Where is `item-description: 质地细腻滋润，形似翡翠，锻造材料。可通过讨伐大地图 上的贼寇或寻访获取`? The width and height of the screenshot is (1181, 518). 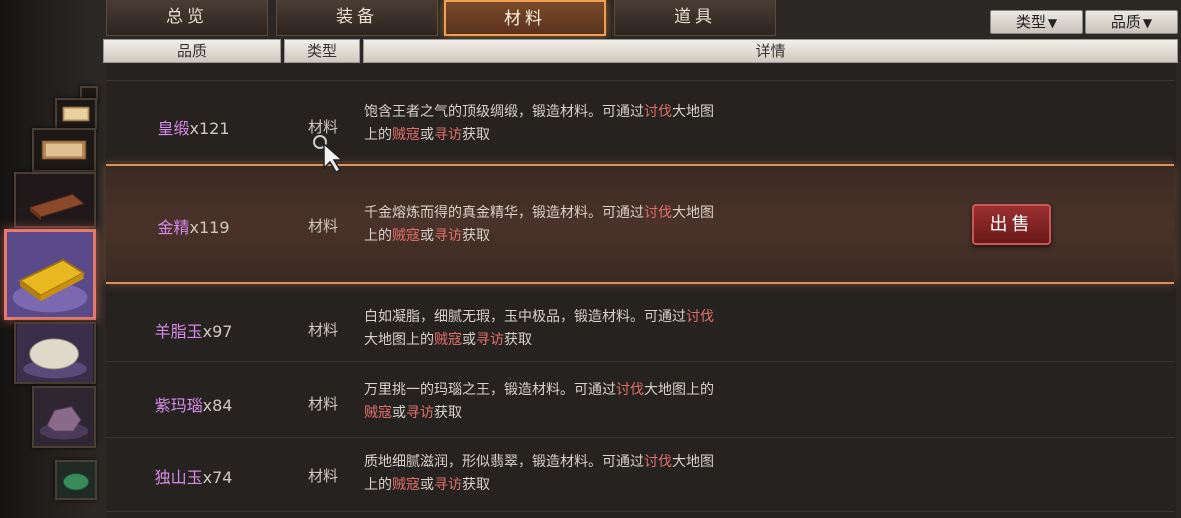
item-description: 质地细腻滋润，形似翡翠，锻造材料。可通过讨伐大地图 上的贼寇或寻访获取 is located at coordinates (539, 473).